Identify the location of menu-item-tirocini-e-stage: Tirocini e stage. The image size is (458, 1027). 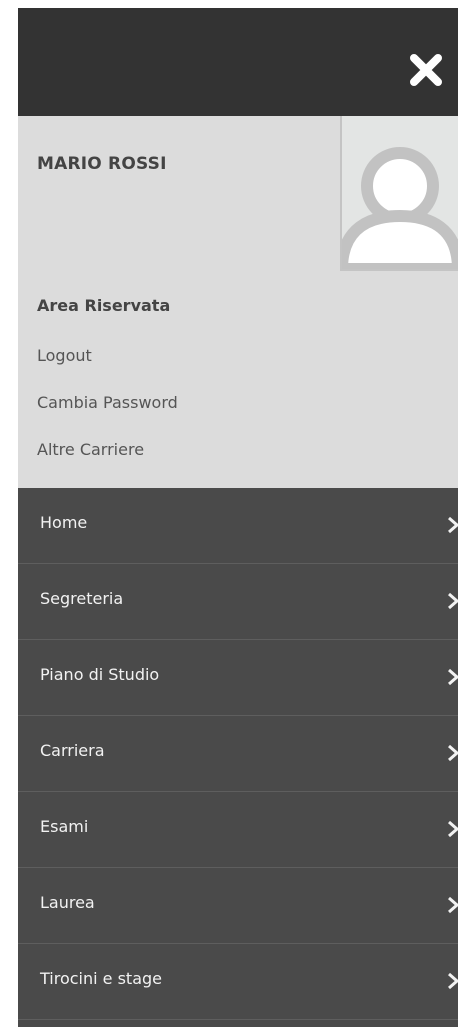
(238, 982).